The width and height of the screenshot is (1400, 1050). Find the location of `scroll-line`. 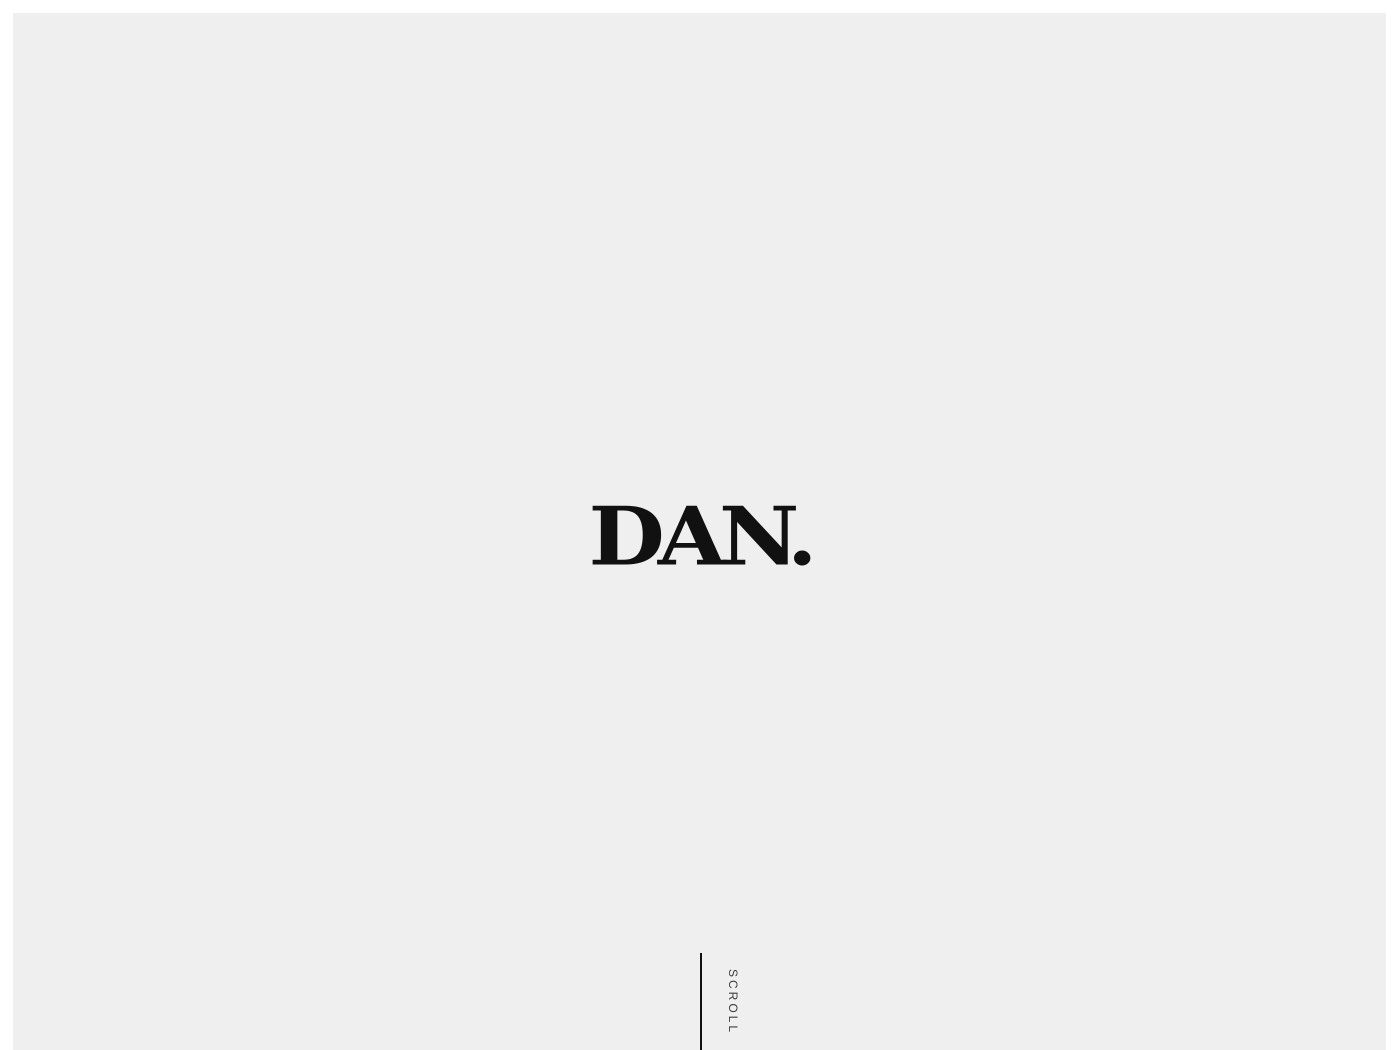

scroll-line is located at coordinates (701, 1001).